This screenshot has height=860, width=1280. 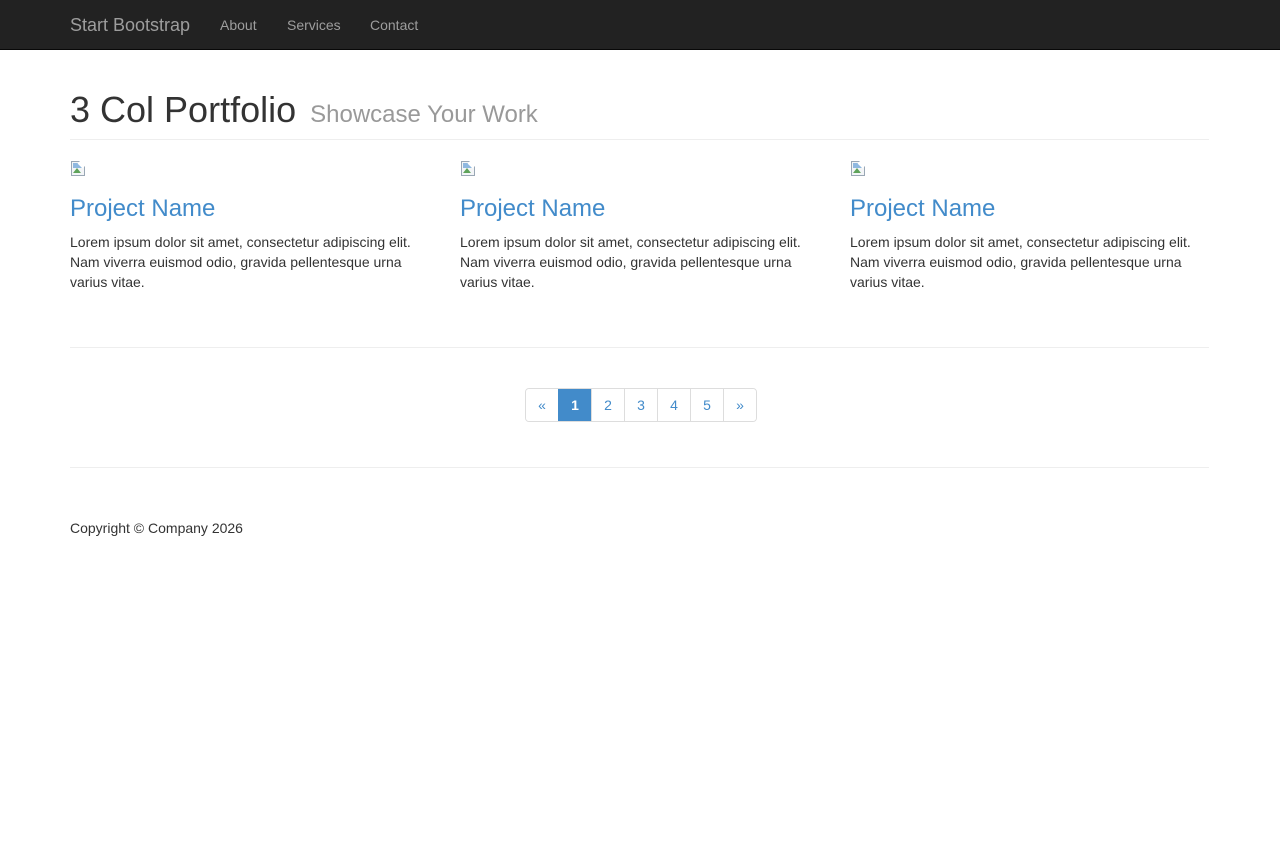 What do you see at coordinates (639, 347) in the screenshot?
I see `content-divider` at bounding box center [639, 347].